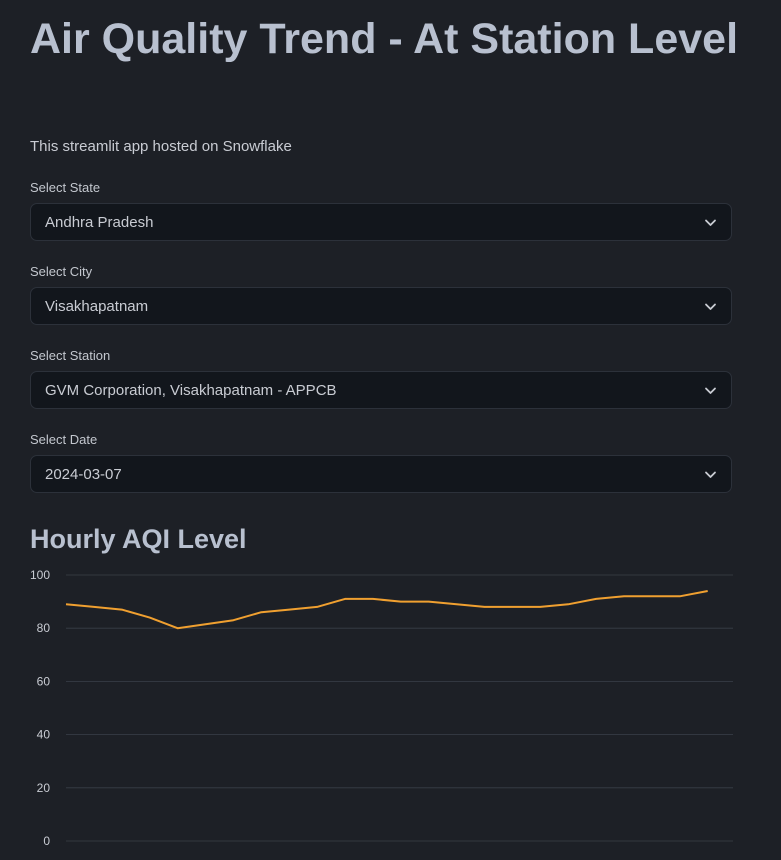  Describe the element at coordinates (44, 788) in the screenshot. I see `y-tick-label: 20` at that location.